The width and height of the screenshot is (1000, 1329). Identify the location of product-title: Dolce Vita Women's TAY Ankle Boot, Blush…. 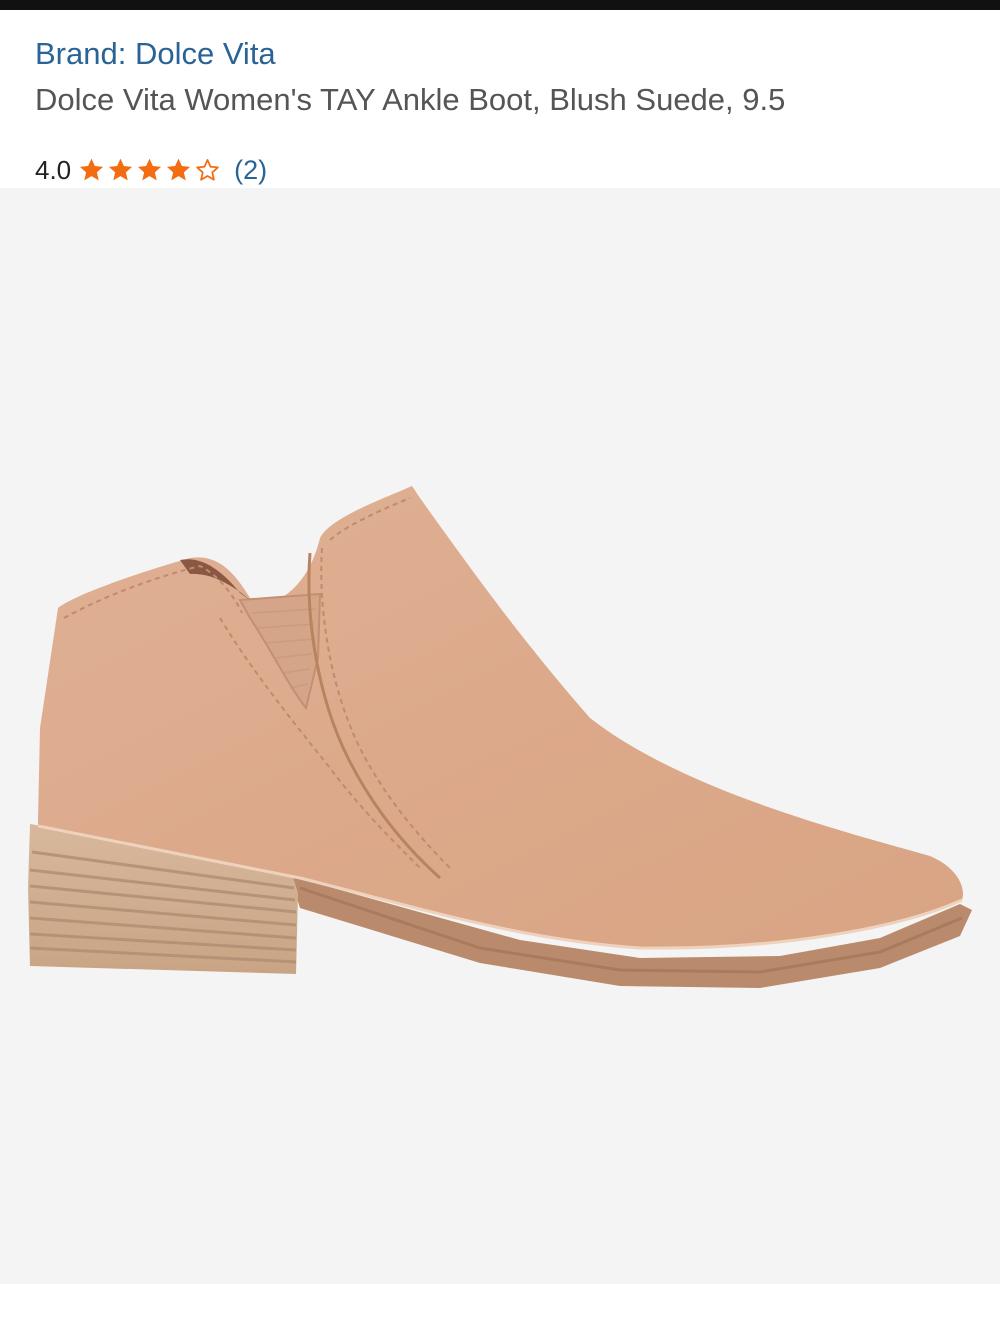
(410, 99).